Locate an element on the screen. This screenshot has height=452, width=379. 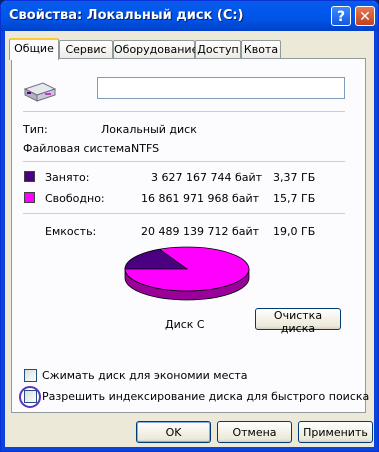
separator-middle is located at coordinates (184, 161).